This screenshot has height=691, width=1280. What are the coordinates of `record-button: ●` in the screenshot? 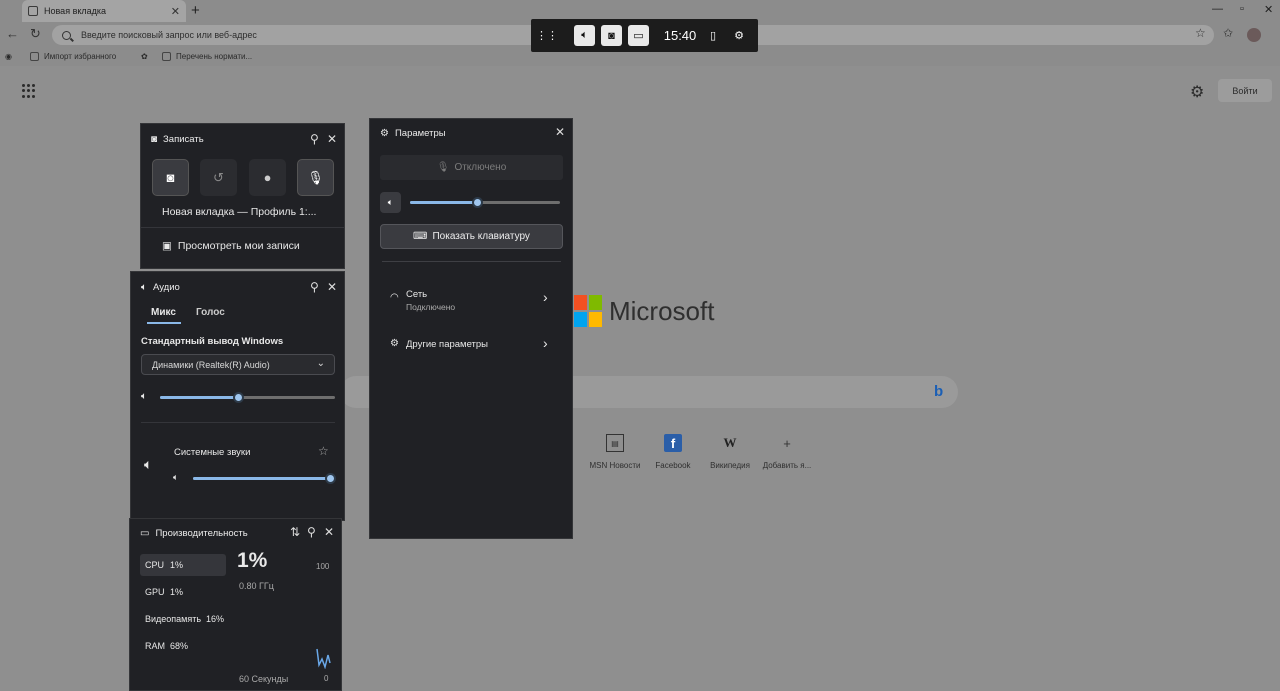 It's located at (267, 177).